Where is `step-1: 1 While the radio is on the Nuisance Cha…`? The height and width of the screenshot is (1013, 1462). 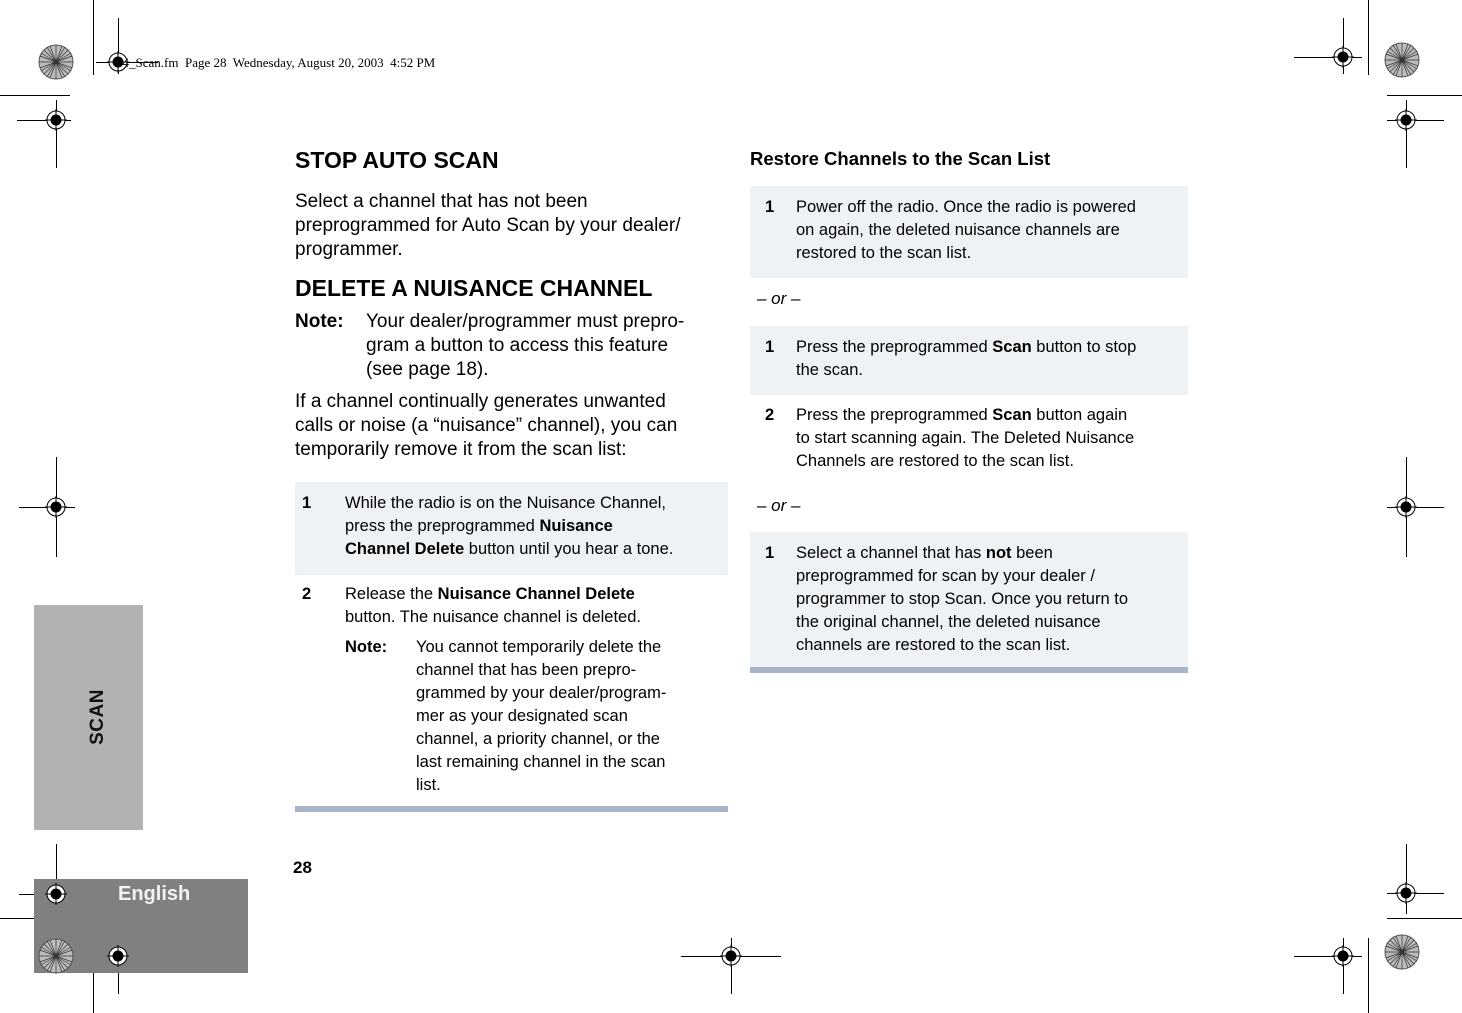 step-1: 1 While the radio is on the Nuisance Cha… is located at coordinates (512, 526).